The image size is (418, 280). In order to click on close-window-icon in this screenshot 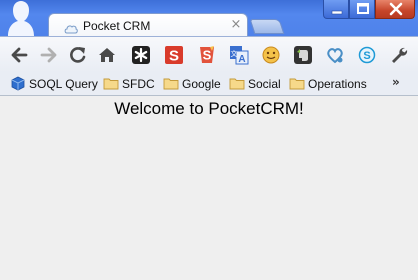, I will do `click(396, 9)`.